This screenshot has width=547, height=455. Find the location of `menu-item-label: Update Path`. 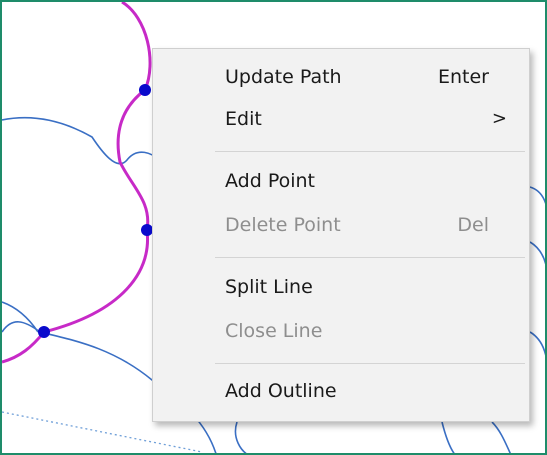

menu-item-label: Update Path is located at coordinates (283, 77).